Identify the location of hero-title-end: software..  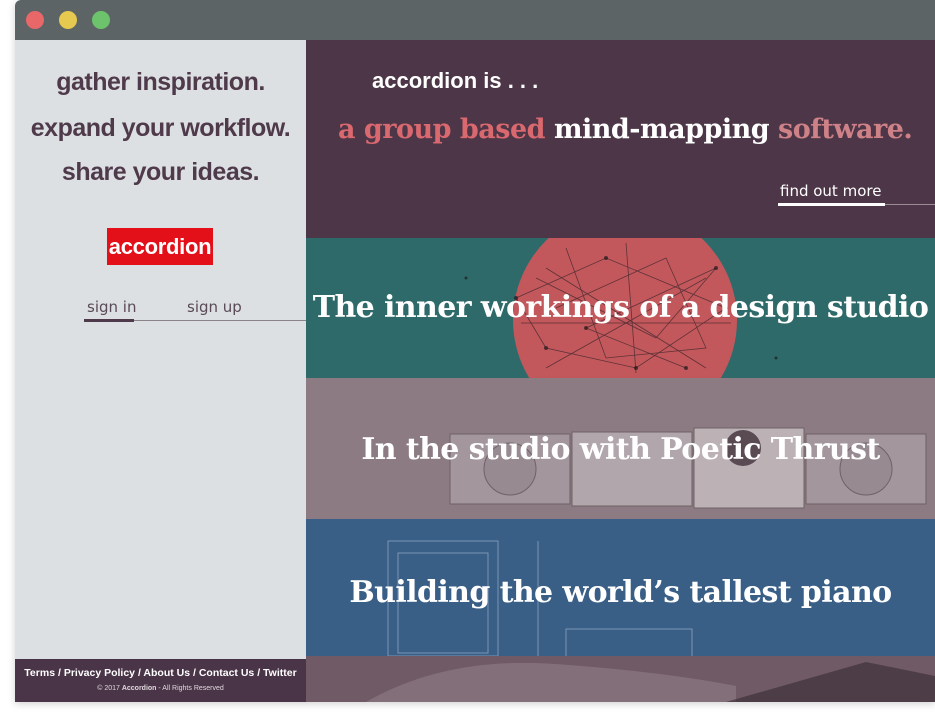
(845, 129).